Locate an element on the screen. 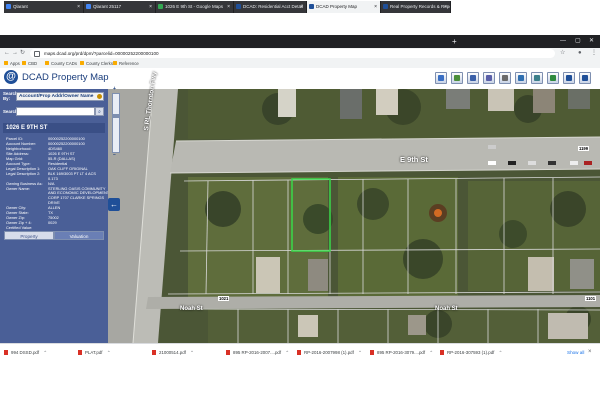 Image resolution: width=600 pixels, height=400 pixels. address-number-1101: 1101 is located at coordinates (591, 298).